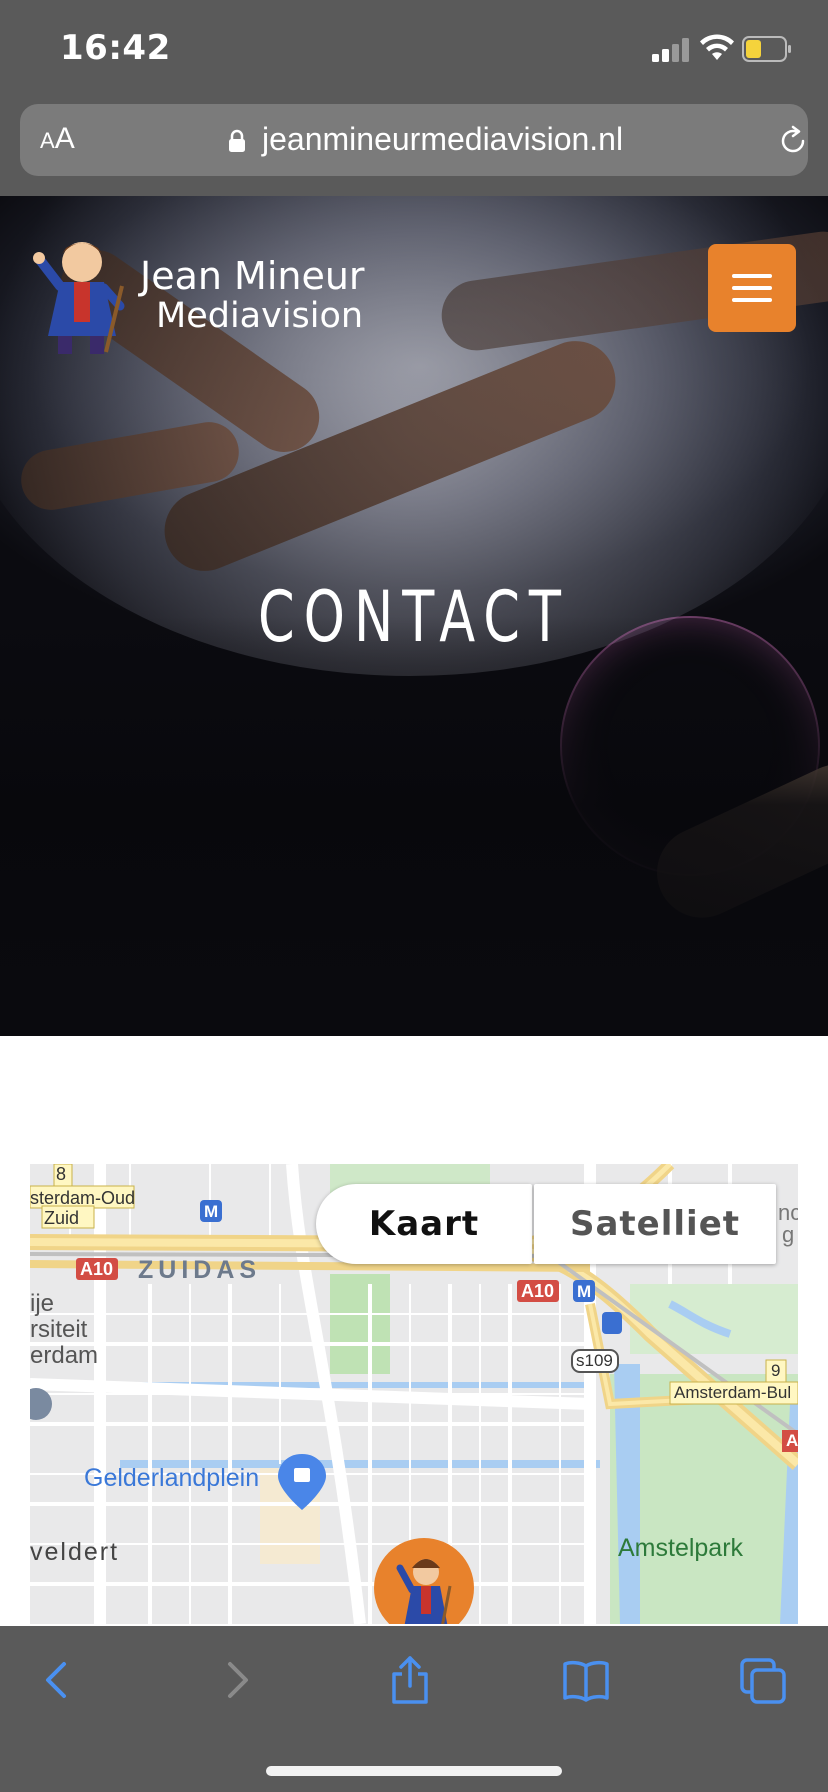 This screenshot has width=828, height=1792. What do you see at coordinates (252, 276) in the screenshot?
I see `logo-text-line1: Jean Mineur` at bounding box center [252, 276].